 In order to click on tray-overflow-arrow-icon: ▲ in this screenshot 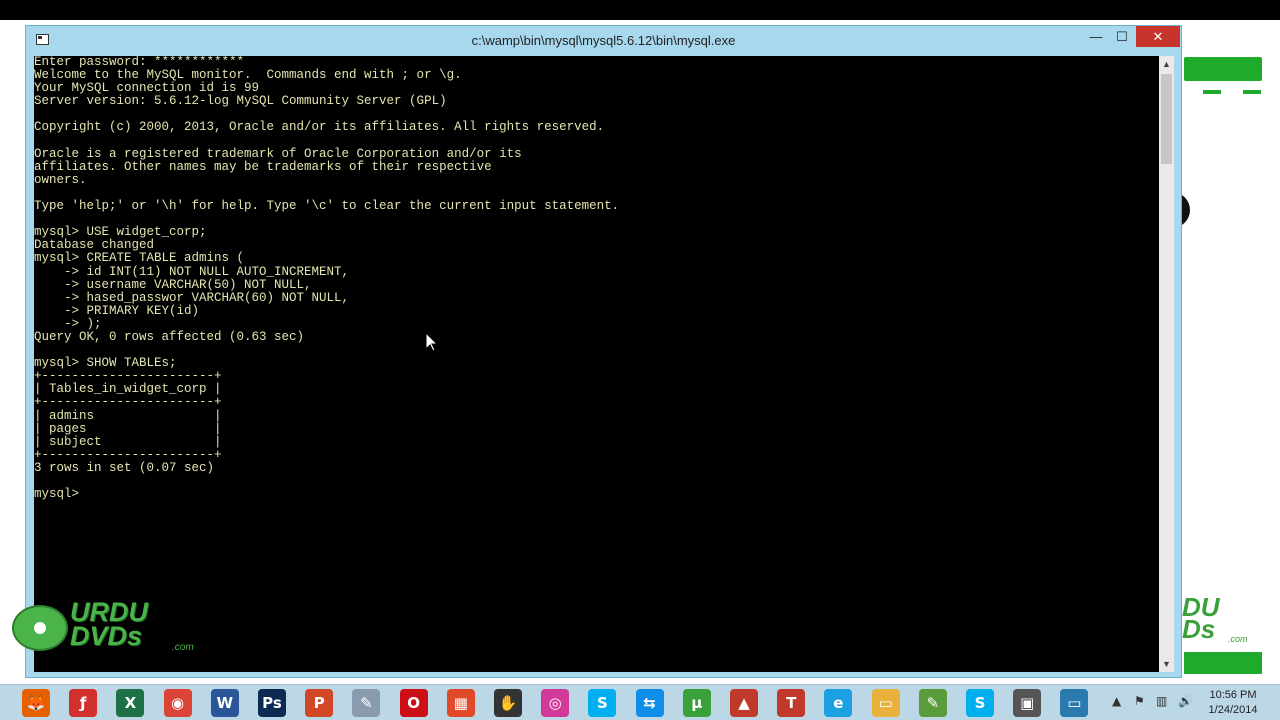, I will do `click(1116, 701)`.